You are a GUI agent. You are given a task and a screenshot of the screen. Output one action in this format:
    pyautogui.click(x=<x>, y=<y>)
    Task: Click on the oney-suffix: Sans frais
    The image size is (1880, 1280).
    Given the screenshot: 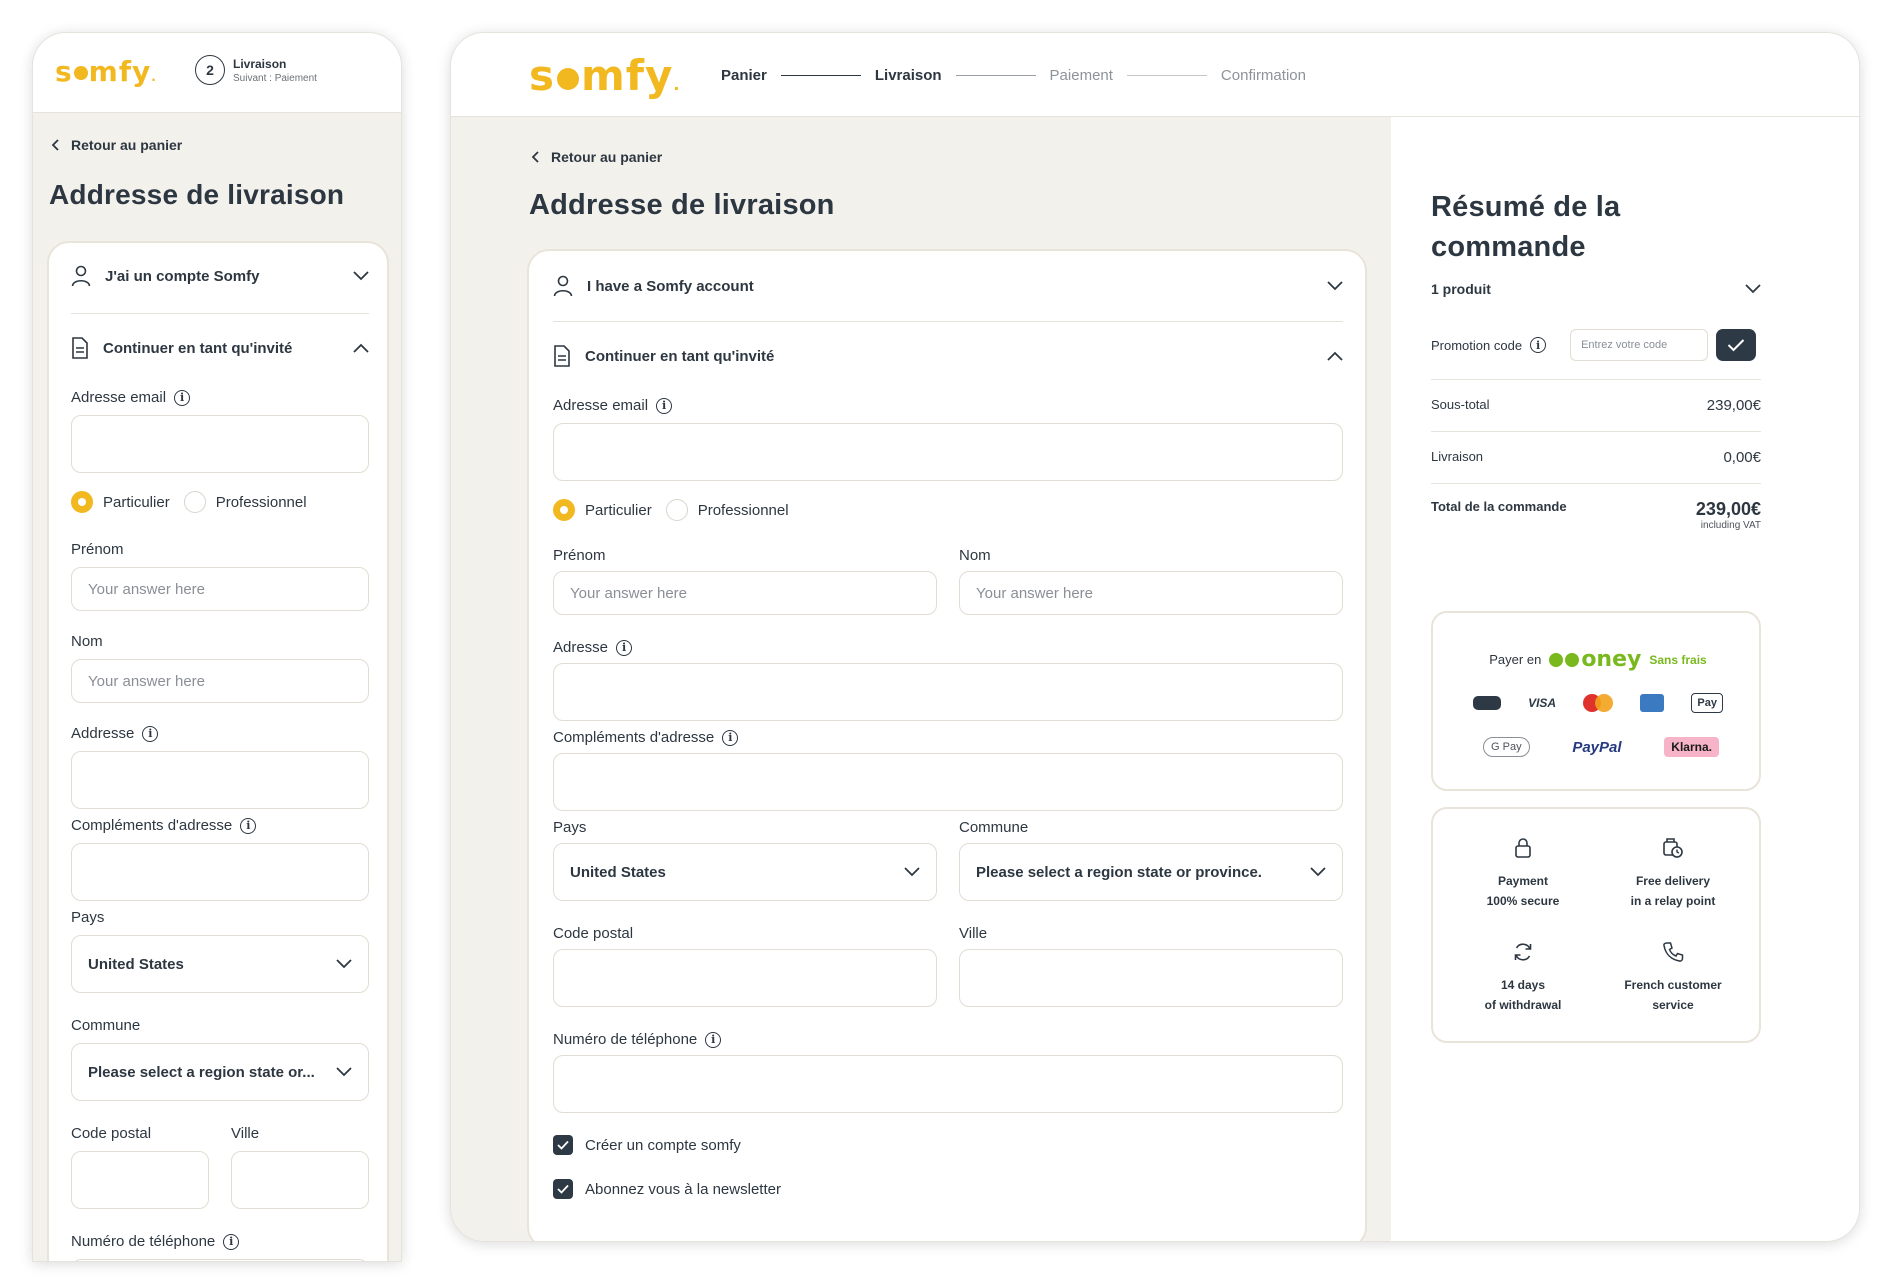 What is the action you would take?
    pyautogui.click(x=1678, y=659)
    